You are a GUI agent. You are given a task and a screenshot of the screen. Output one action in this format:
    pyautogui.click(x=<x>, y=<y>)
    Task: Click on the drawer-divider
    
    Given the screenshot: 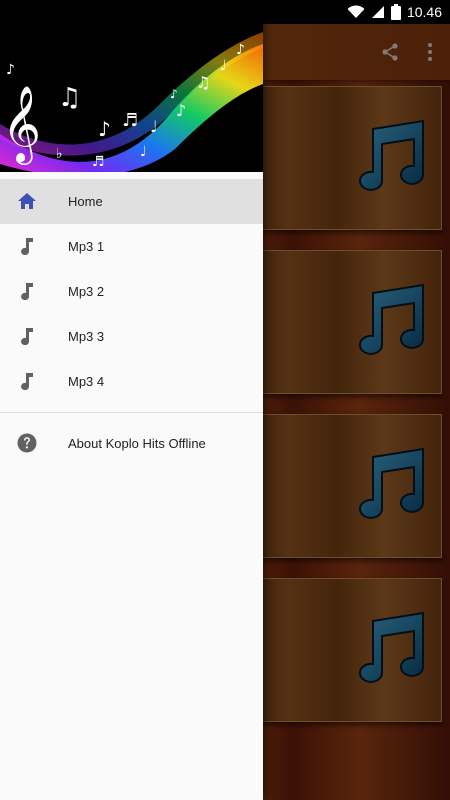 What is the action you would take?
    pyautogui.click(x=131, y=412)
    